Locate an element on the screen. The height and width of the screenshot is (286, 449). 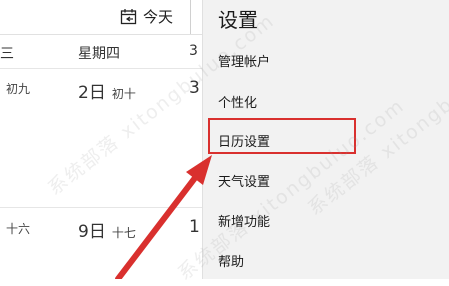
day-cell: 2日 初十 is located at coordinates (107, 90).